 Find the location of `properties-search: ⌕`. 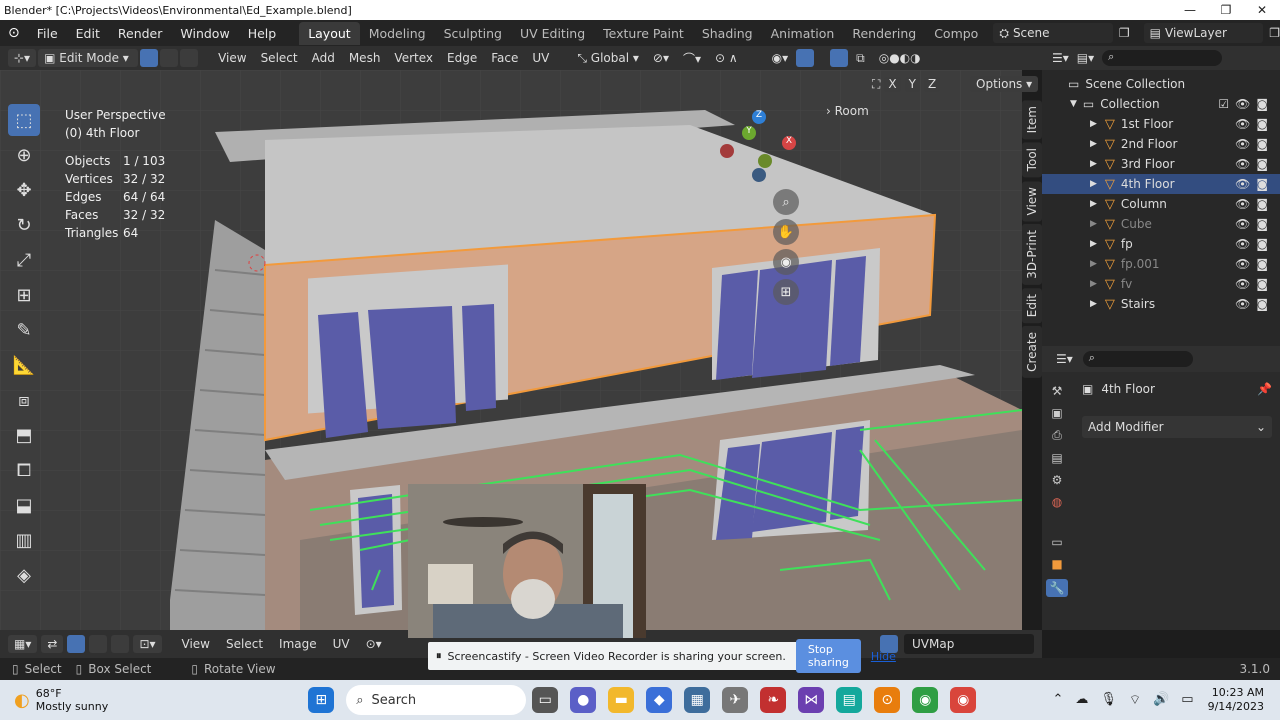

properties-search: ⌕ is located at coordinates (1137, 359).